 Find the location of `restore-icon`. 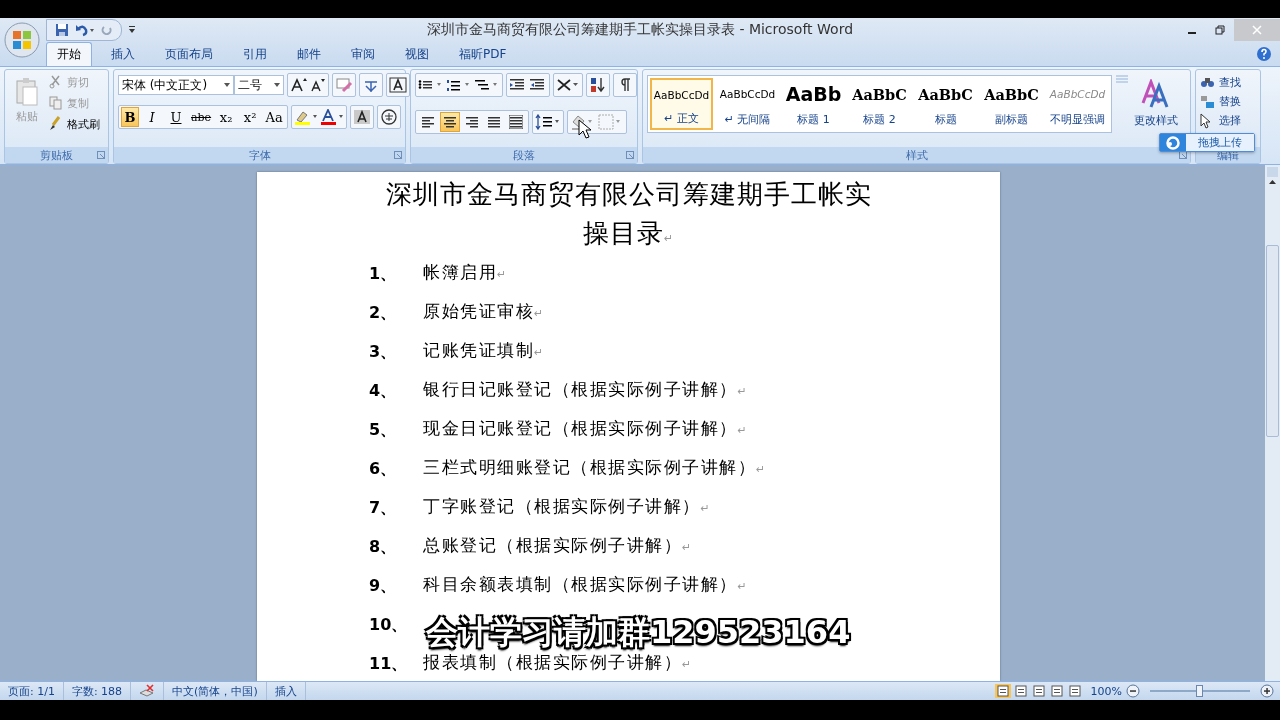

restore-icon is located at coordinates (1220, 30).